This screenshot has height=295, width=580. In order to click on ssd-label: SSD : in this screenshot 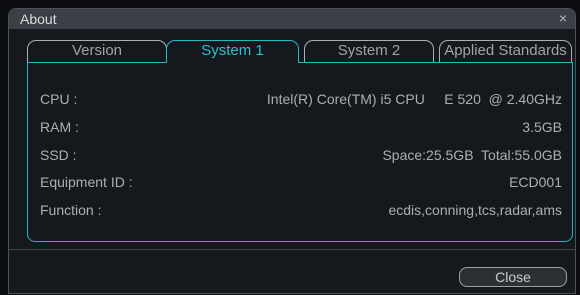, I will do `click(58, 155)`.